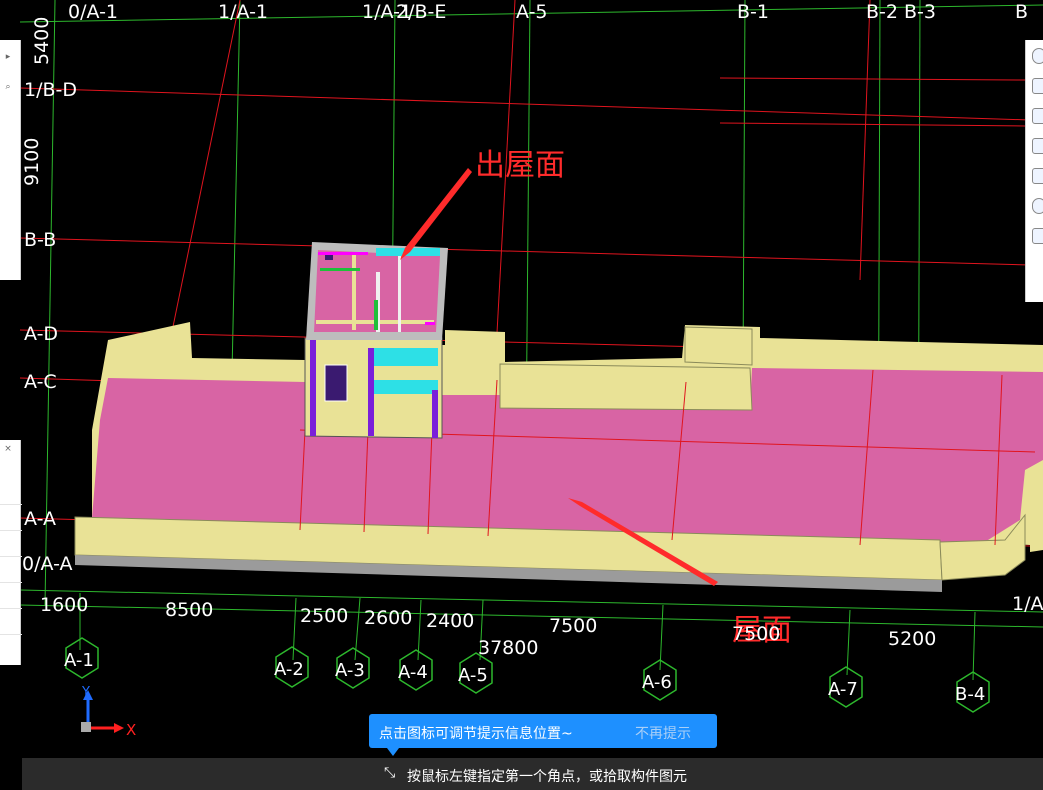 The image size is (1043, 790). Describe the element at coordinates (350, 670) in the screenshot. I see `axis-bubble-label: A-3` at that location.